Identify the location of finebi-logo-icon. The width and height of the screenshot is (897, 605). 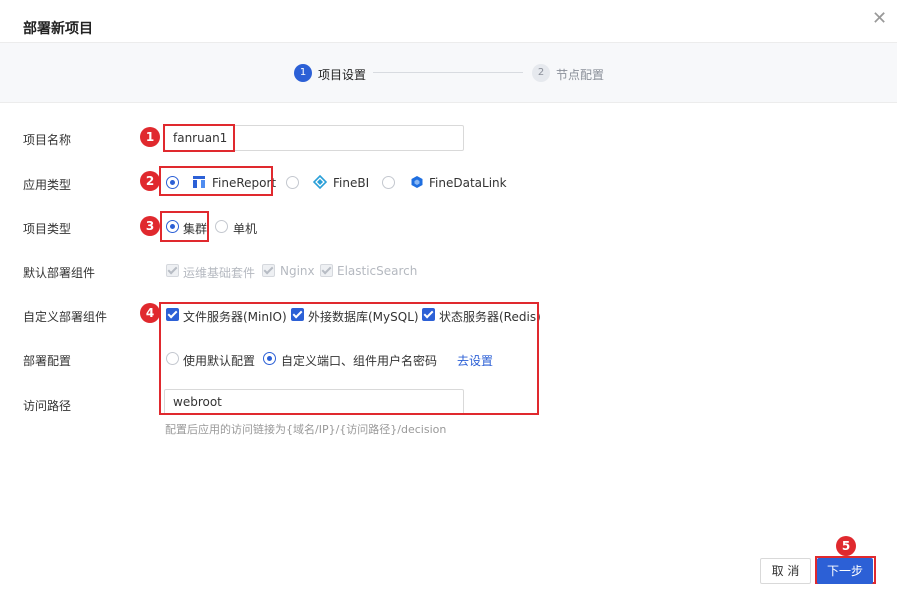
(320, 182).